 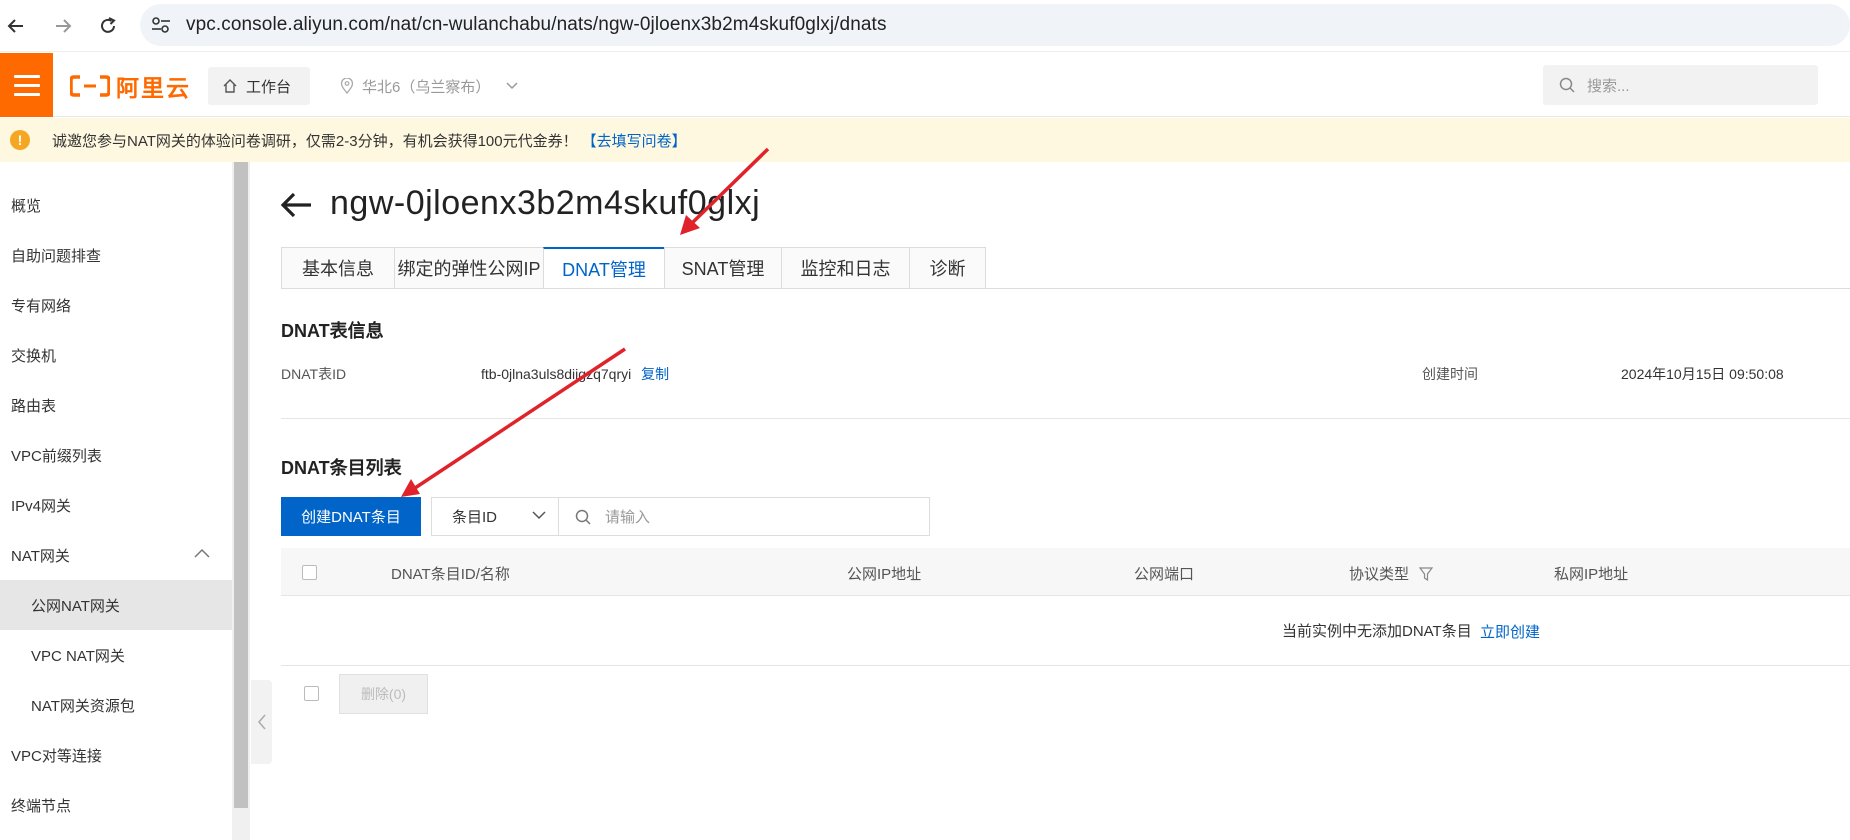 I want to click on chevron-left-icon, so click(x=261, y=722).